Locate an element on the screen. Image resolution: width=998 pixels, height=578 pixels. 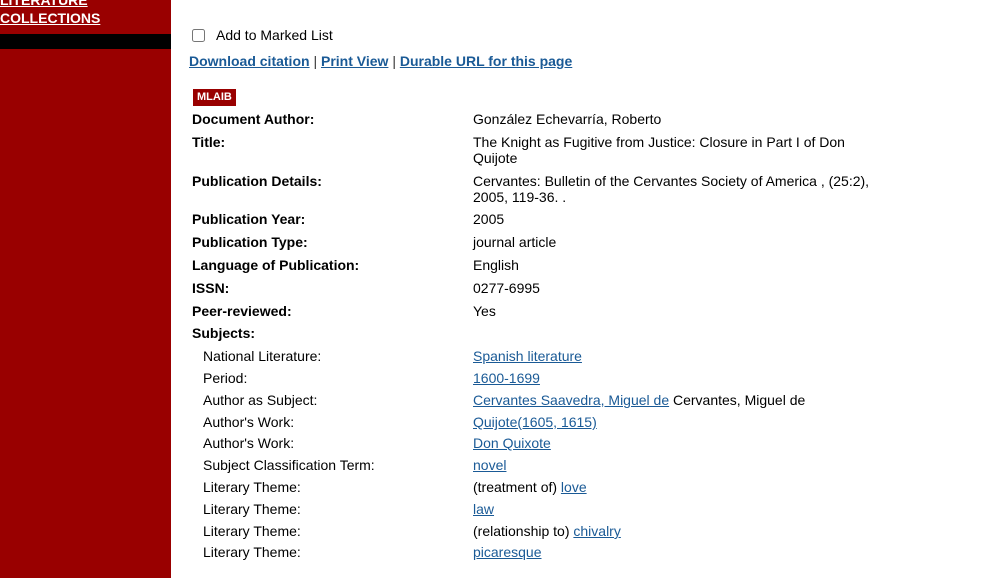
subject-link-period: 1600-1699 is located at coordinates (506, 378).